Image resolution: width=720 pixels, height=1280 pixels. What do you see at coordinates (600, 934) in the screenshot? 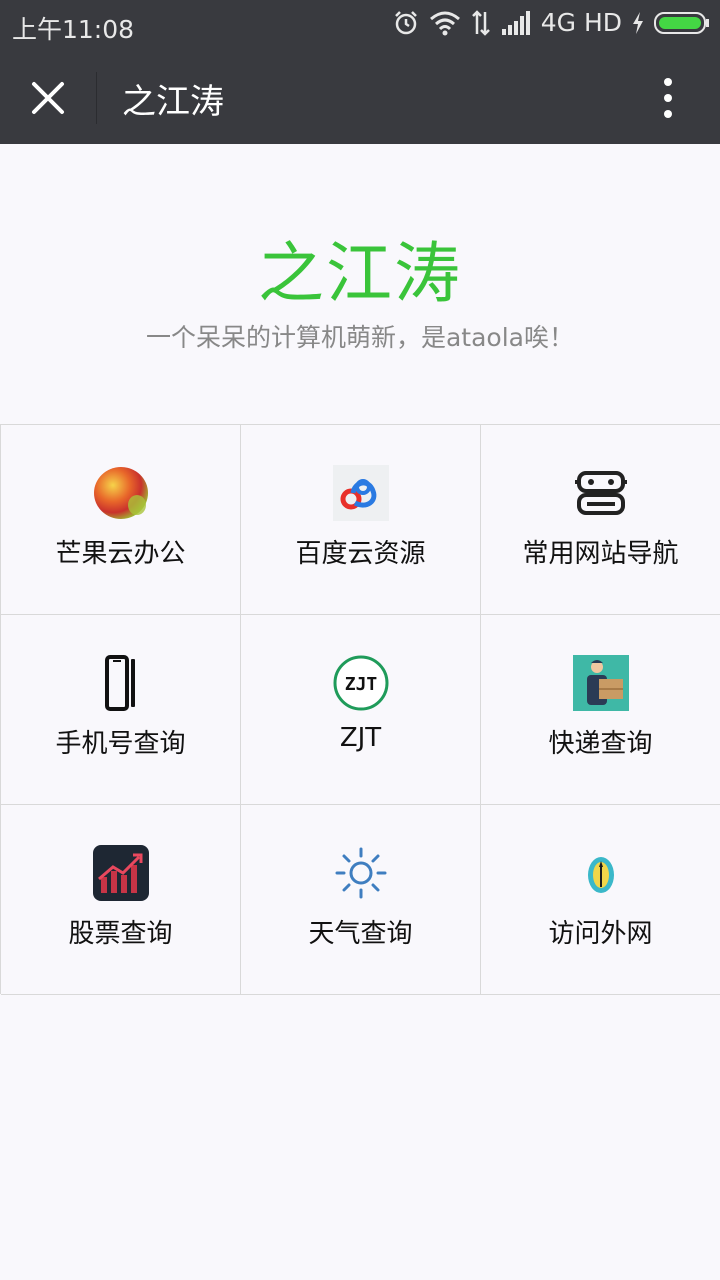
I see `menu-item-label: 访问外网` at bounding box center [600, 934].